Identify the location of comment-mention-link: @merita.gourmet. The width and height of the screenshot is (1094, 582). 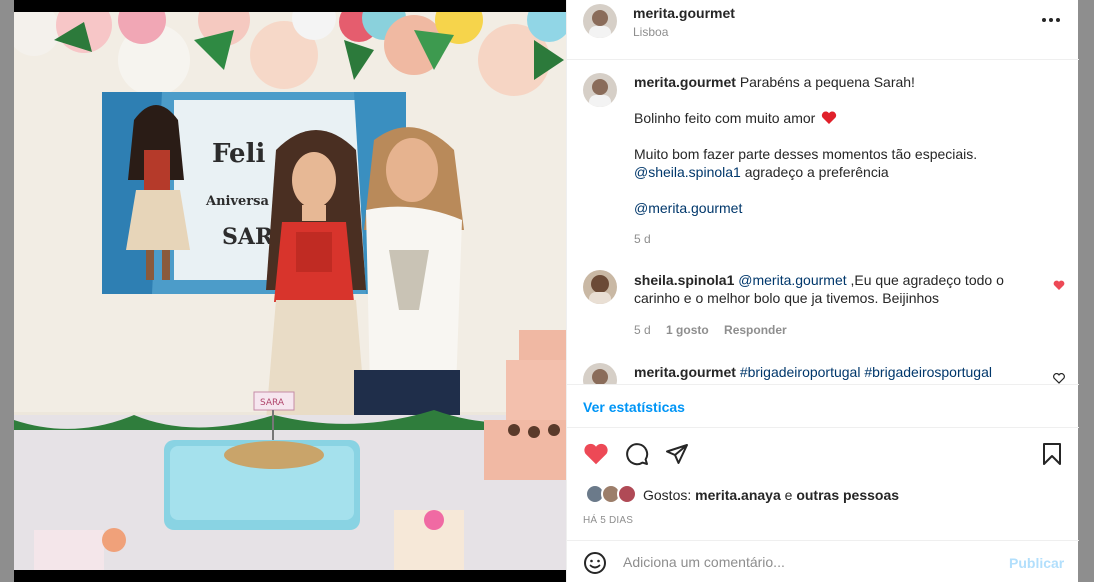
(792, 280).